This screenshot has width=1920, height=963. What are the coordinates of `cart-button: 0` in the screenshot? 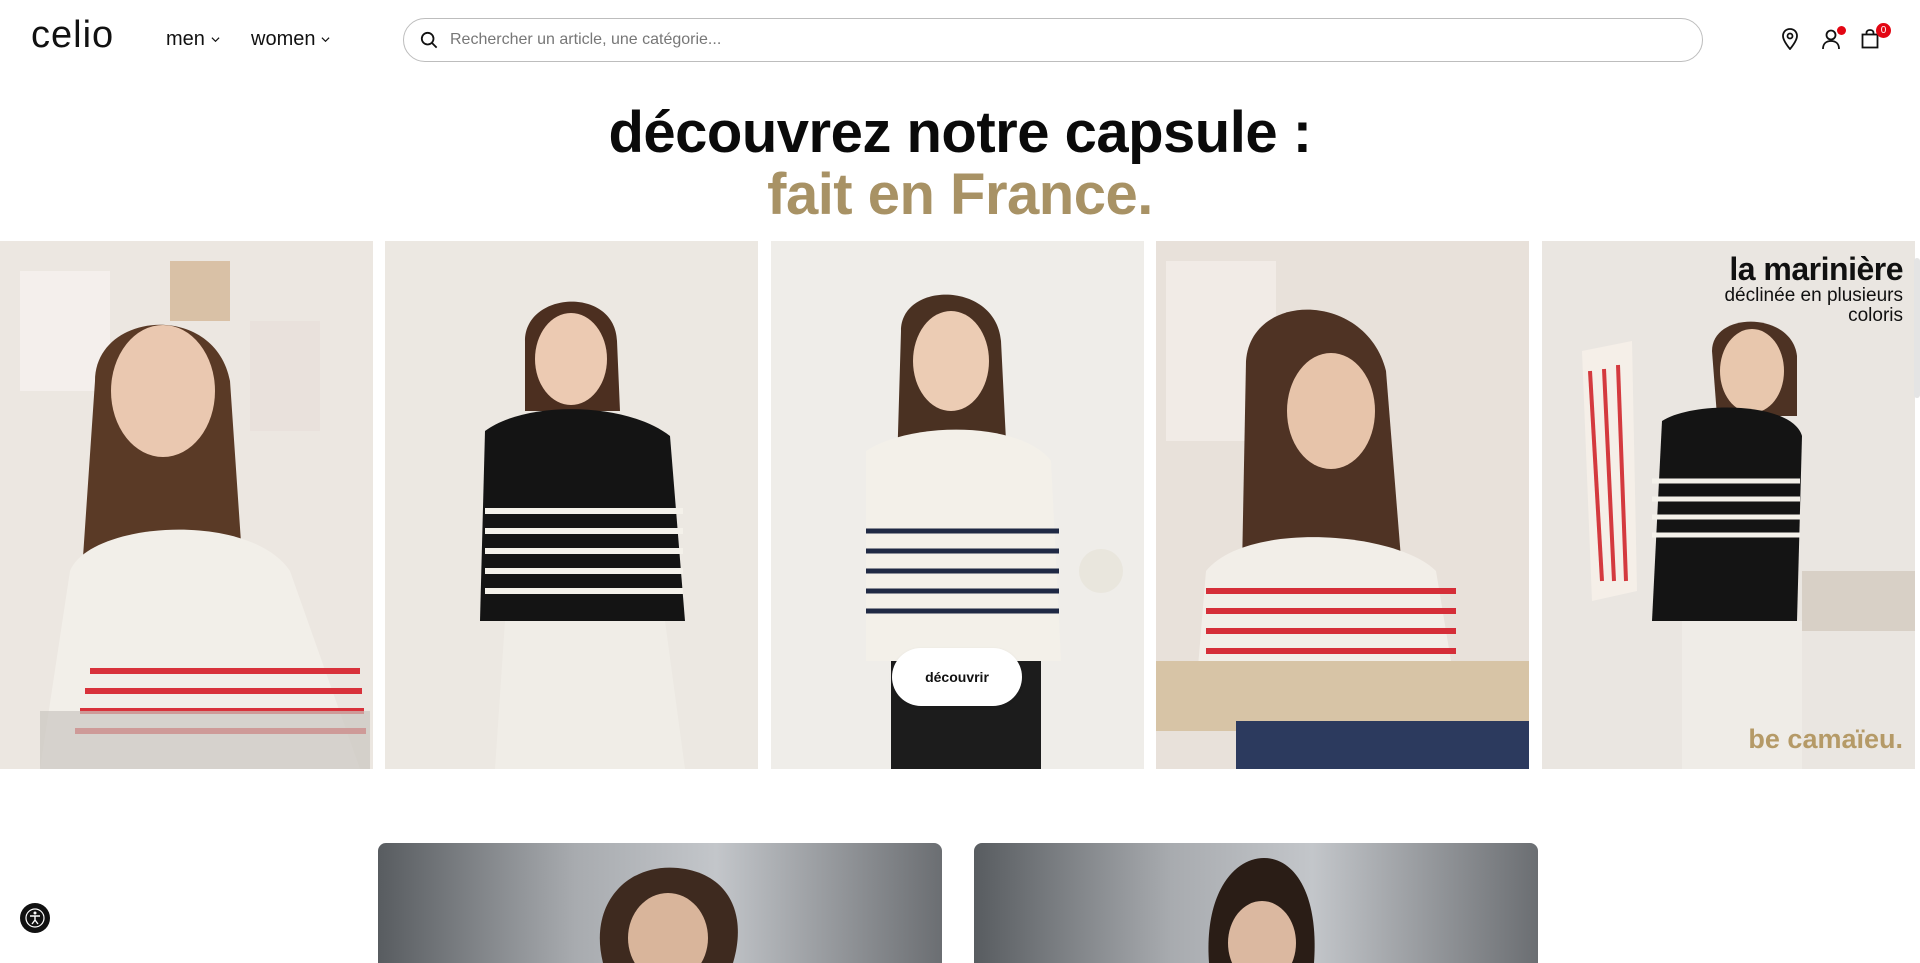 It's located at (1874, 37).